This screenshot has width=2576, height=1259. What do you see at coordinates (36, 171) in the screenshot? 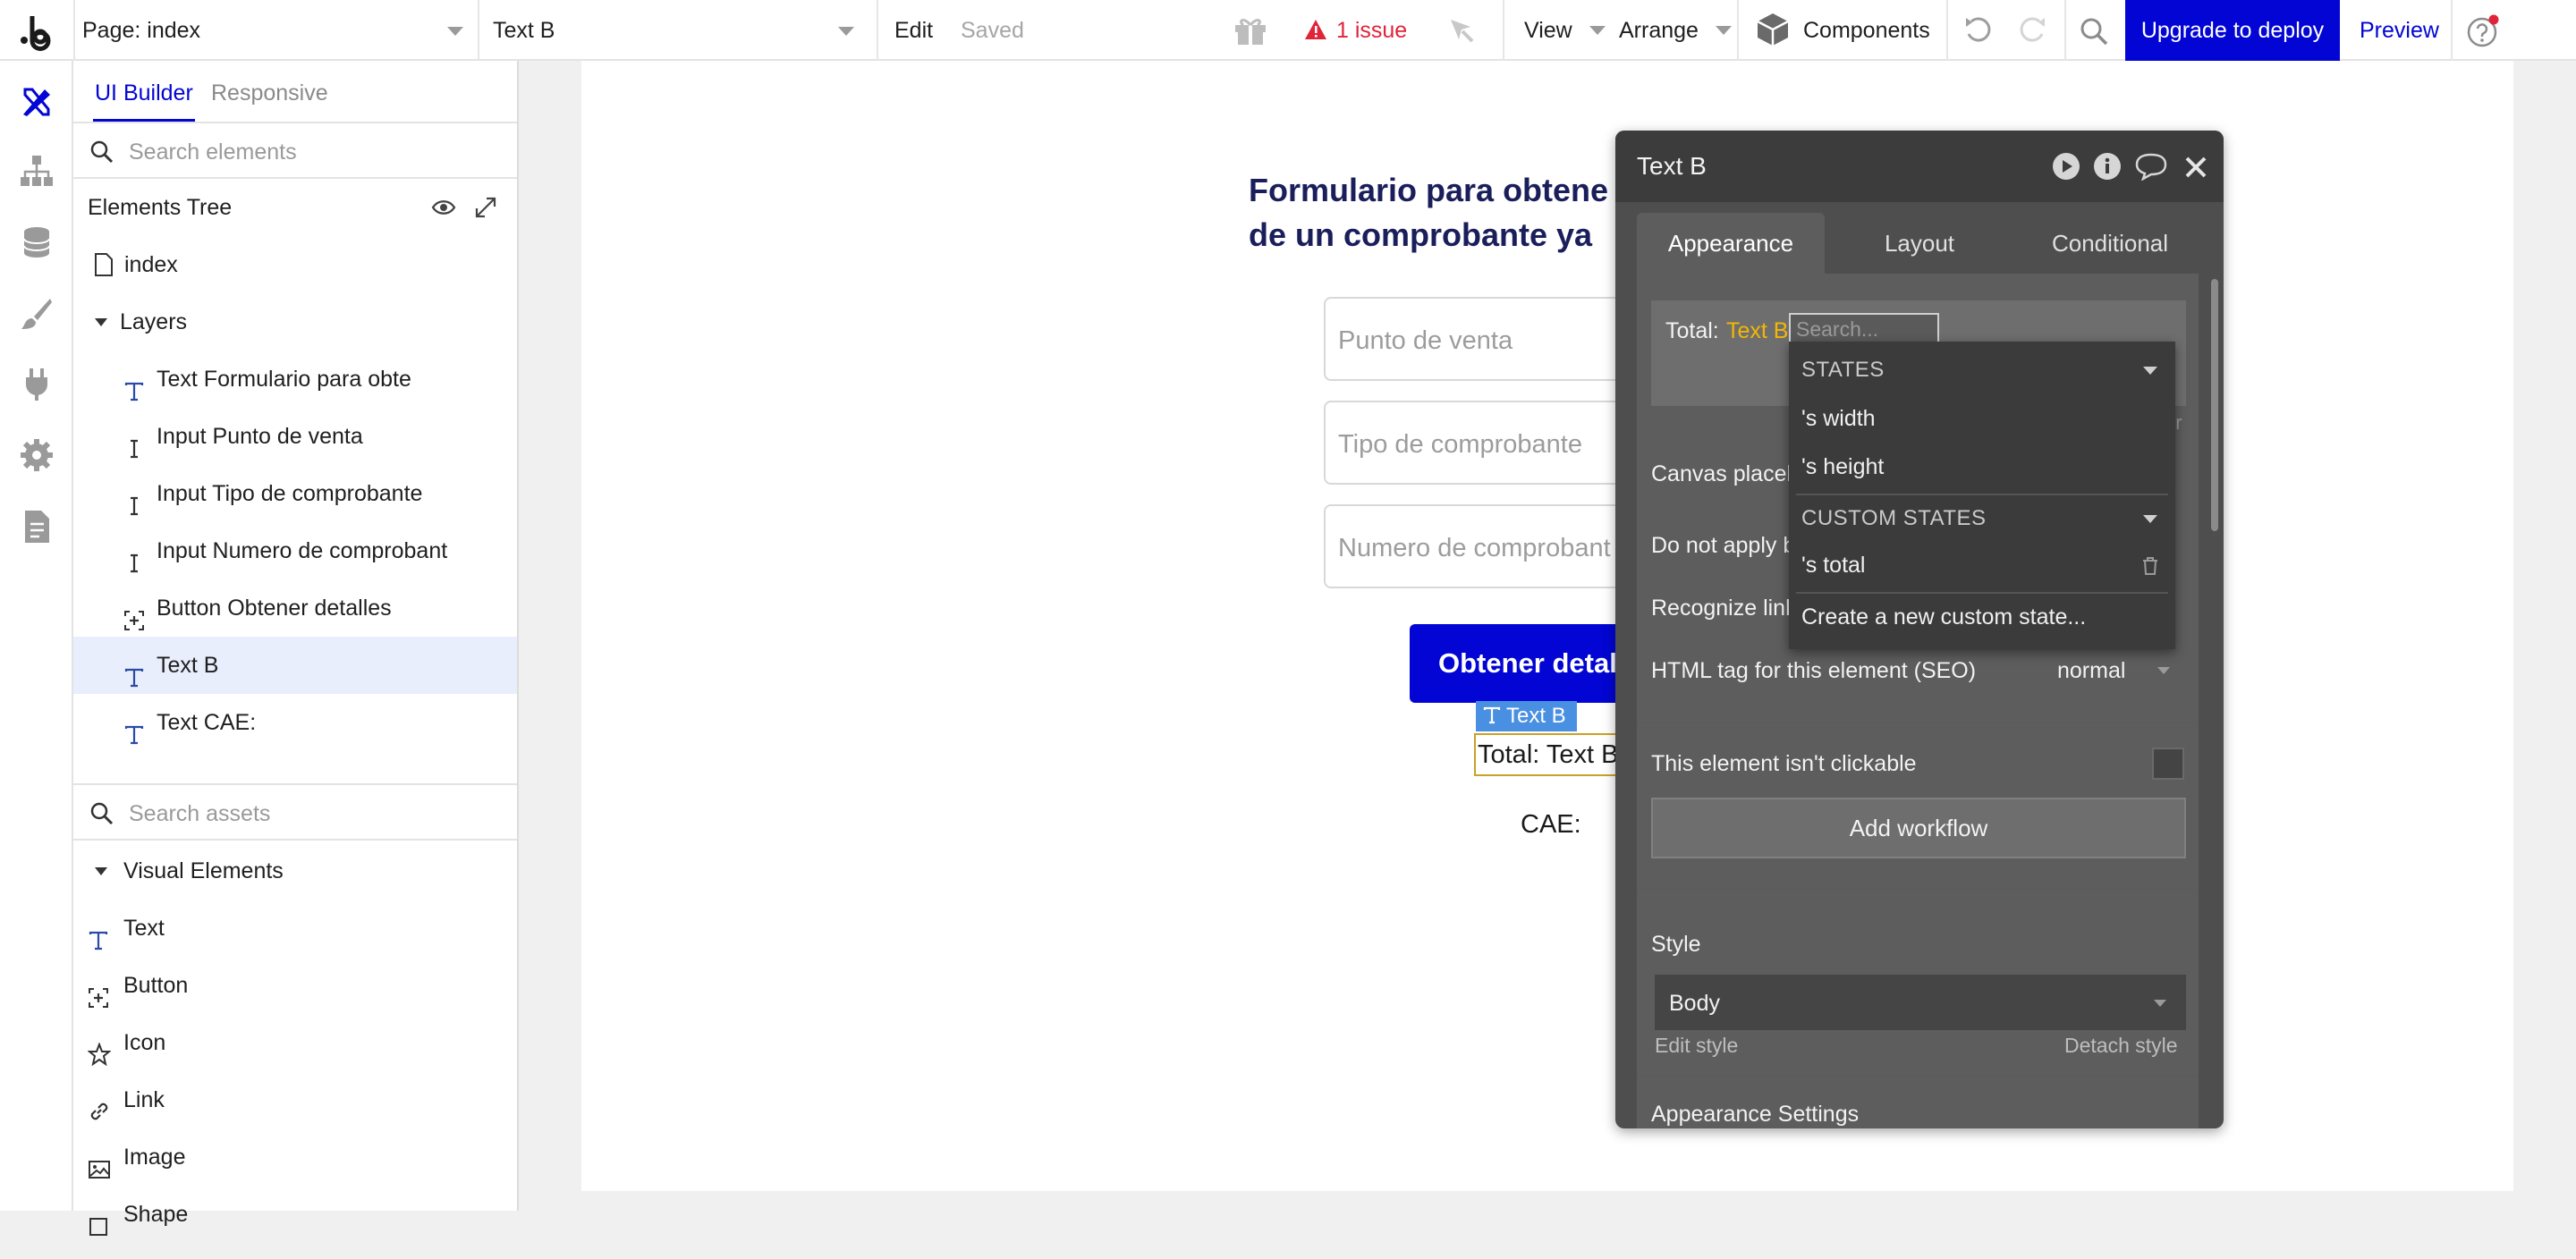
I see `workflow-icon` at bounding box center [36, 171].